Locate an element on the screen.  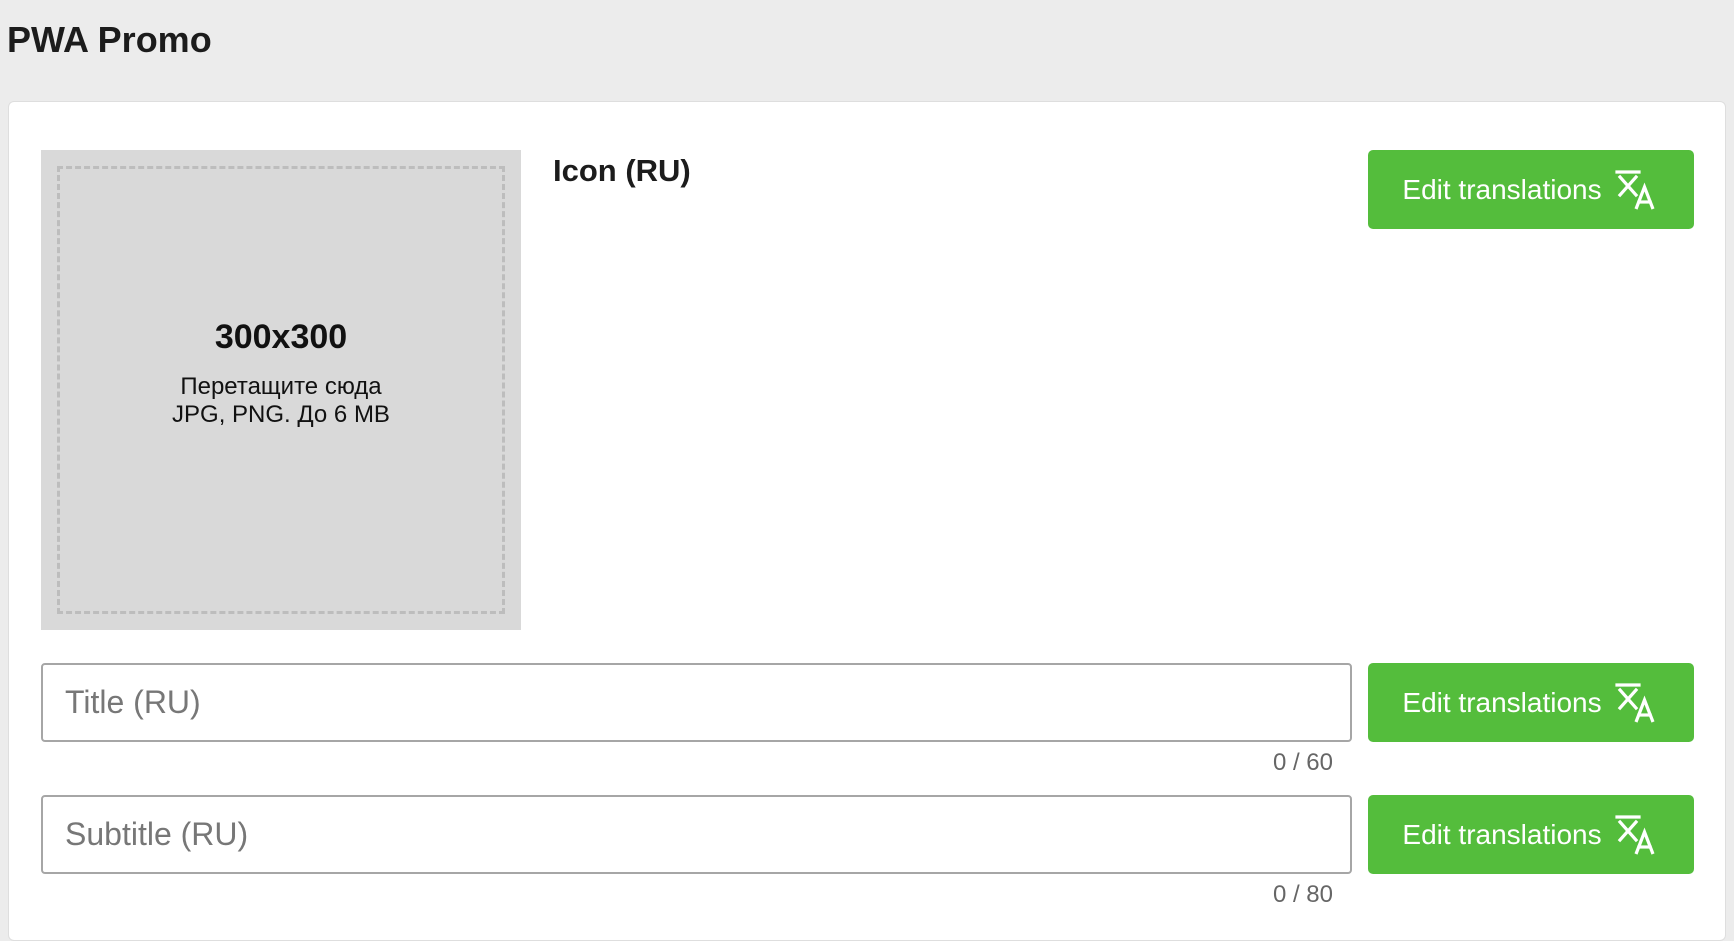
subtitle-input is located at coordinates (696, 834).